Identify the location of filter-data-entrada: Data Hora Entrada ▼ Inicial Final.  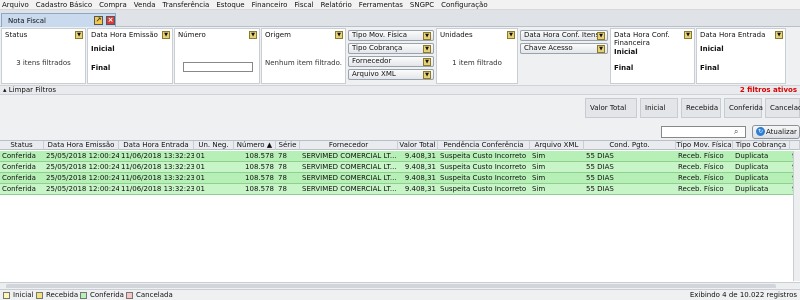
(741, 56).